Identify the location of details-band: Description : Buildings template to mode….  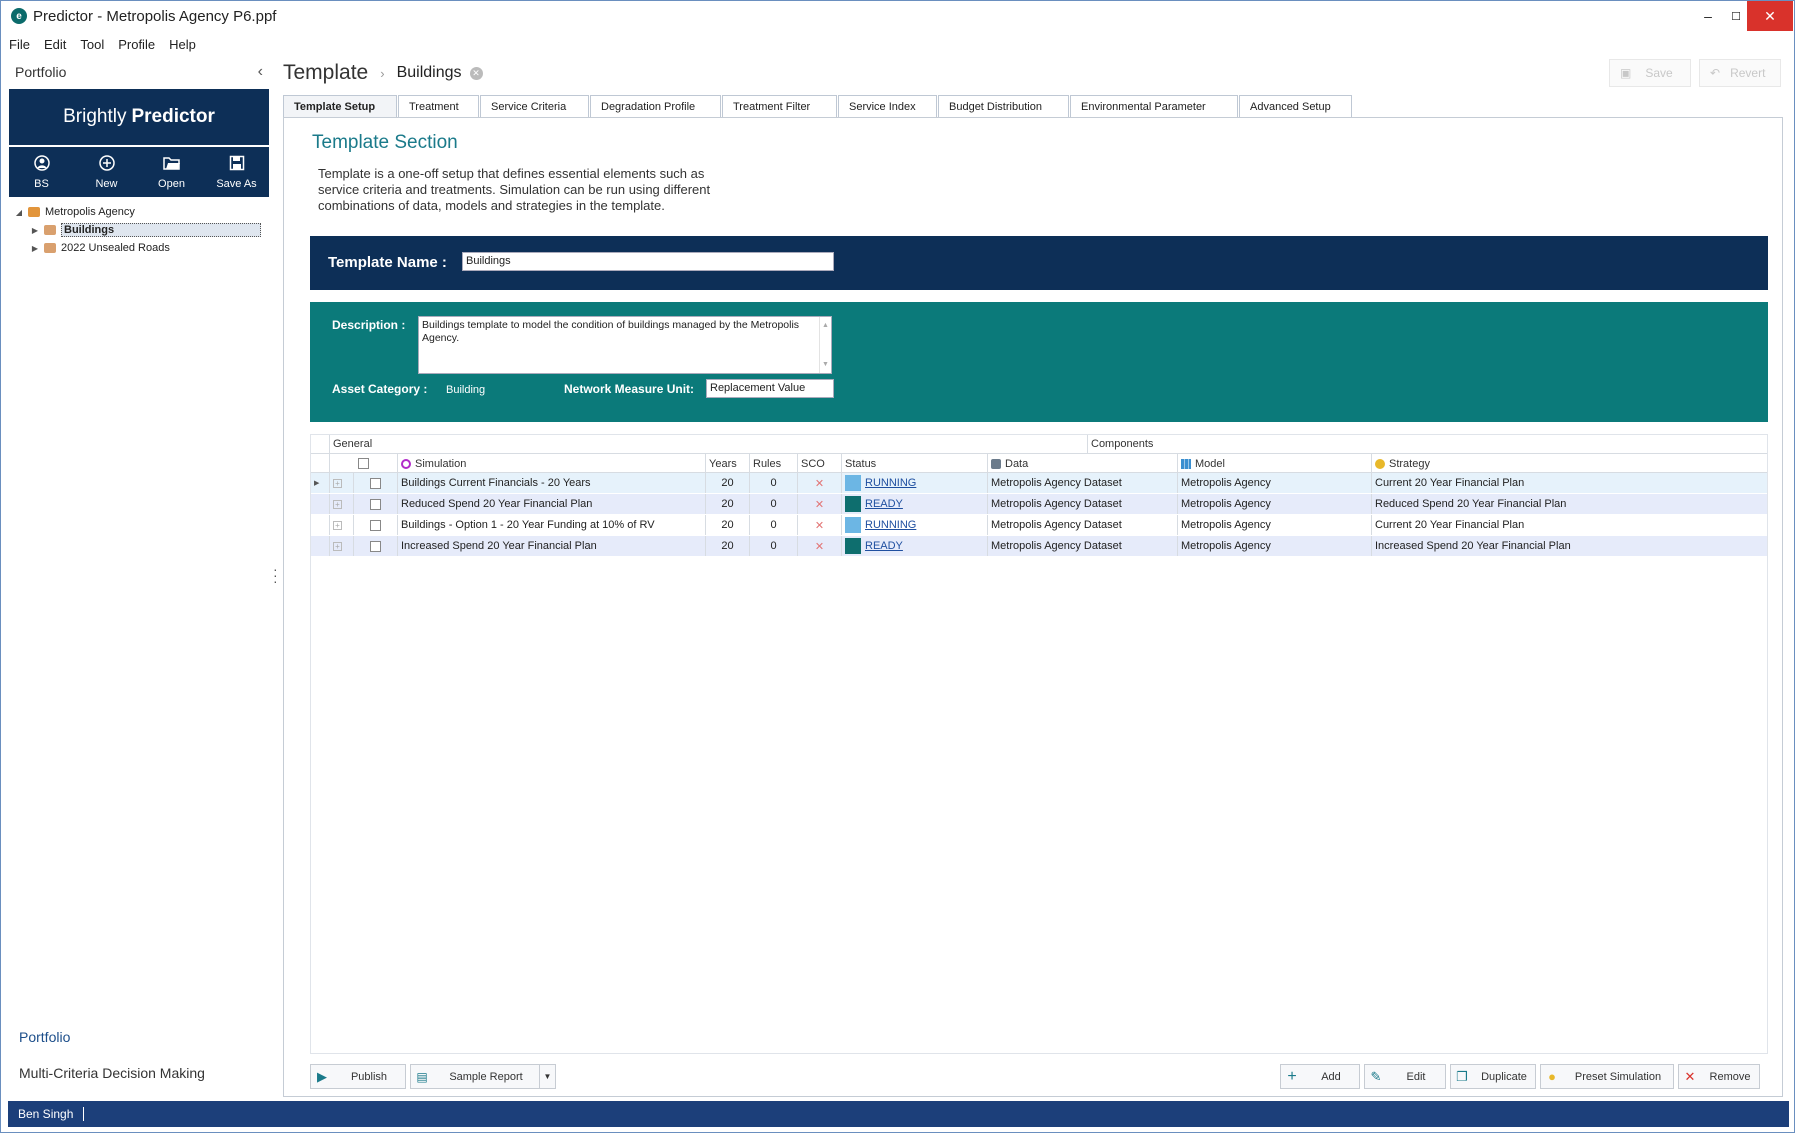
(1039, 362).